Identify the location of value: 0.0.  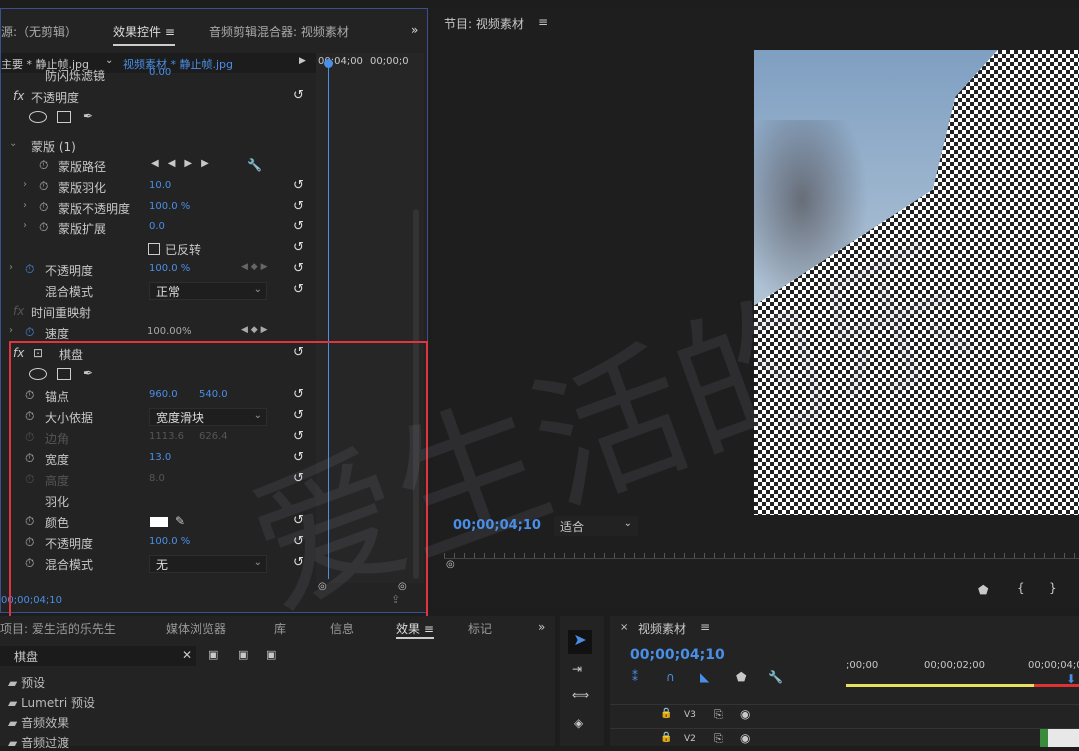
(157, 226).